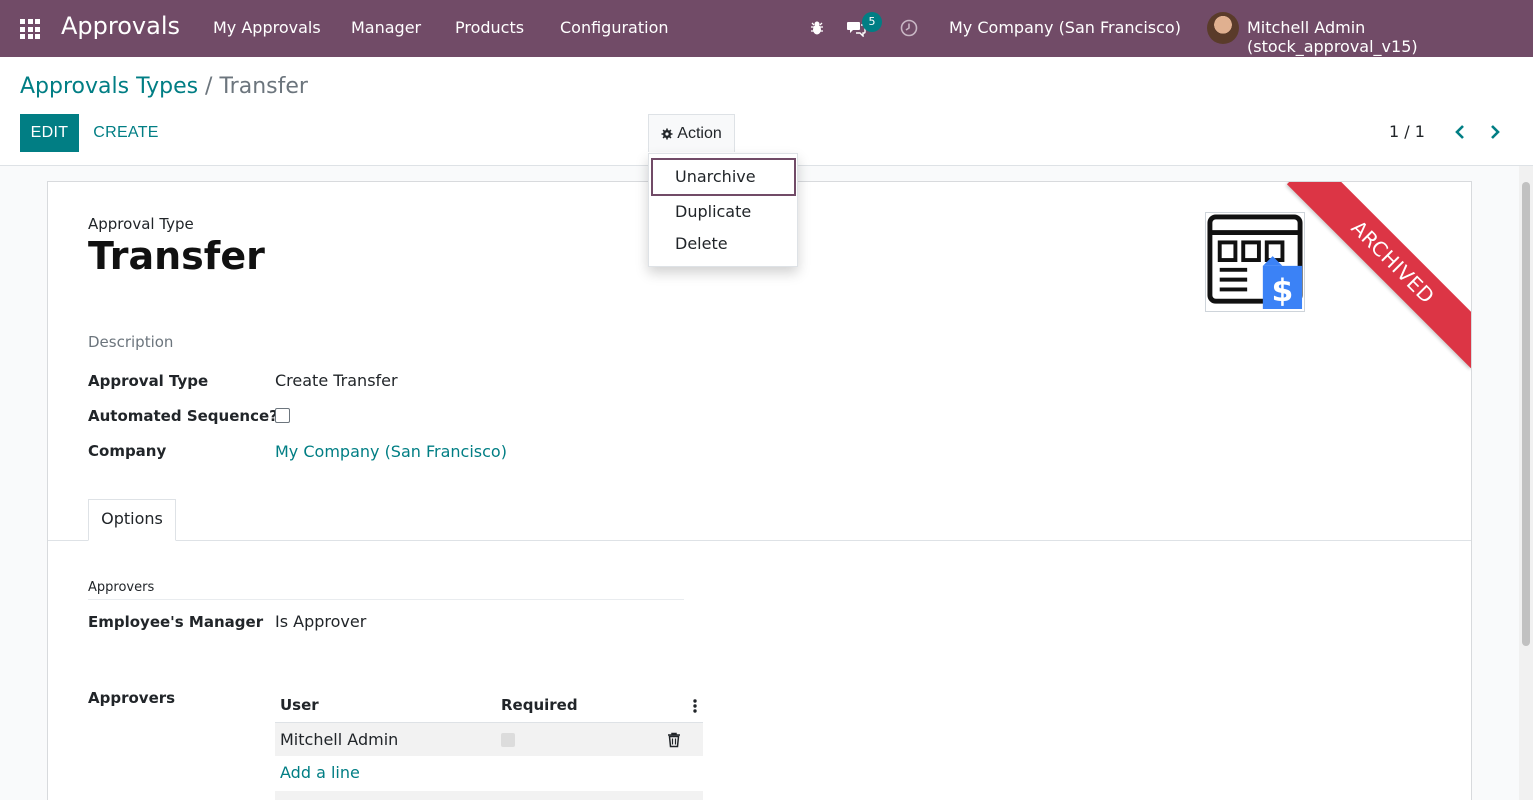 The image size is (1533, 800). What do you see at coordinates (699, 133) in the screenshot?
I see `action-label: Action` at bounding box center [699, 133].